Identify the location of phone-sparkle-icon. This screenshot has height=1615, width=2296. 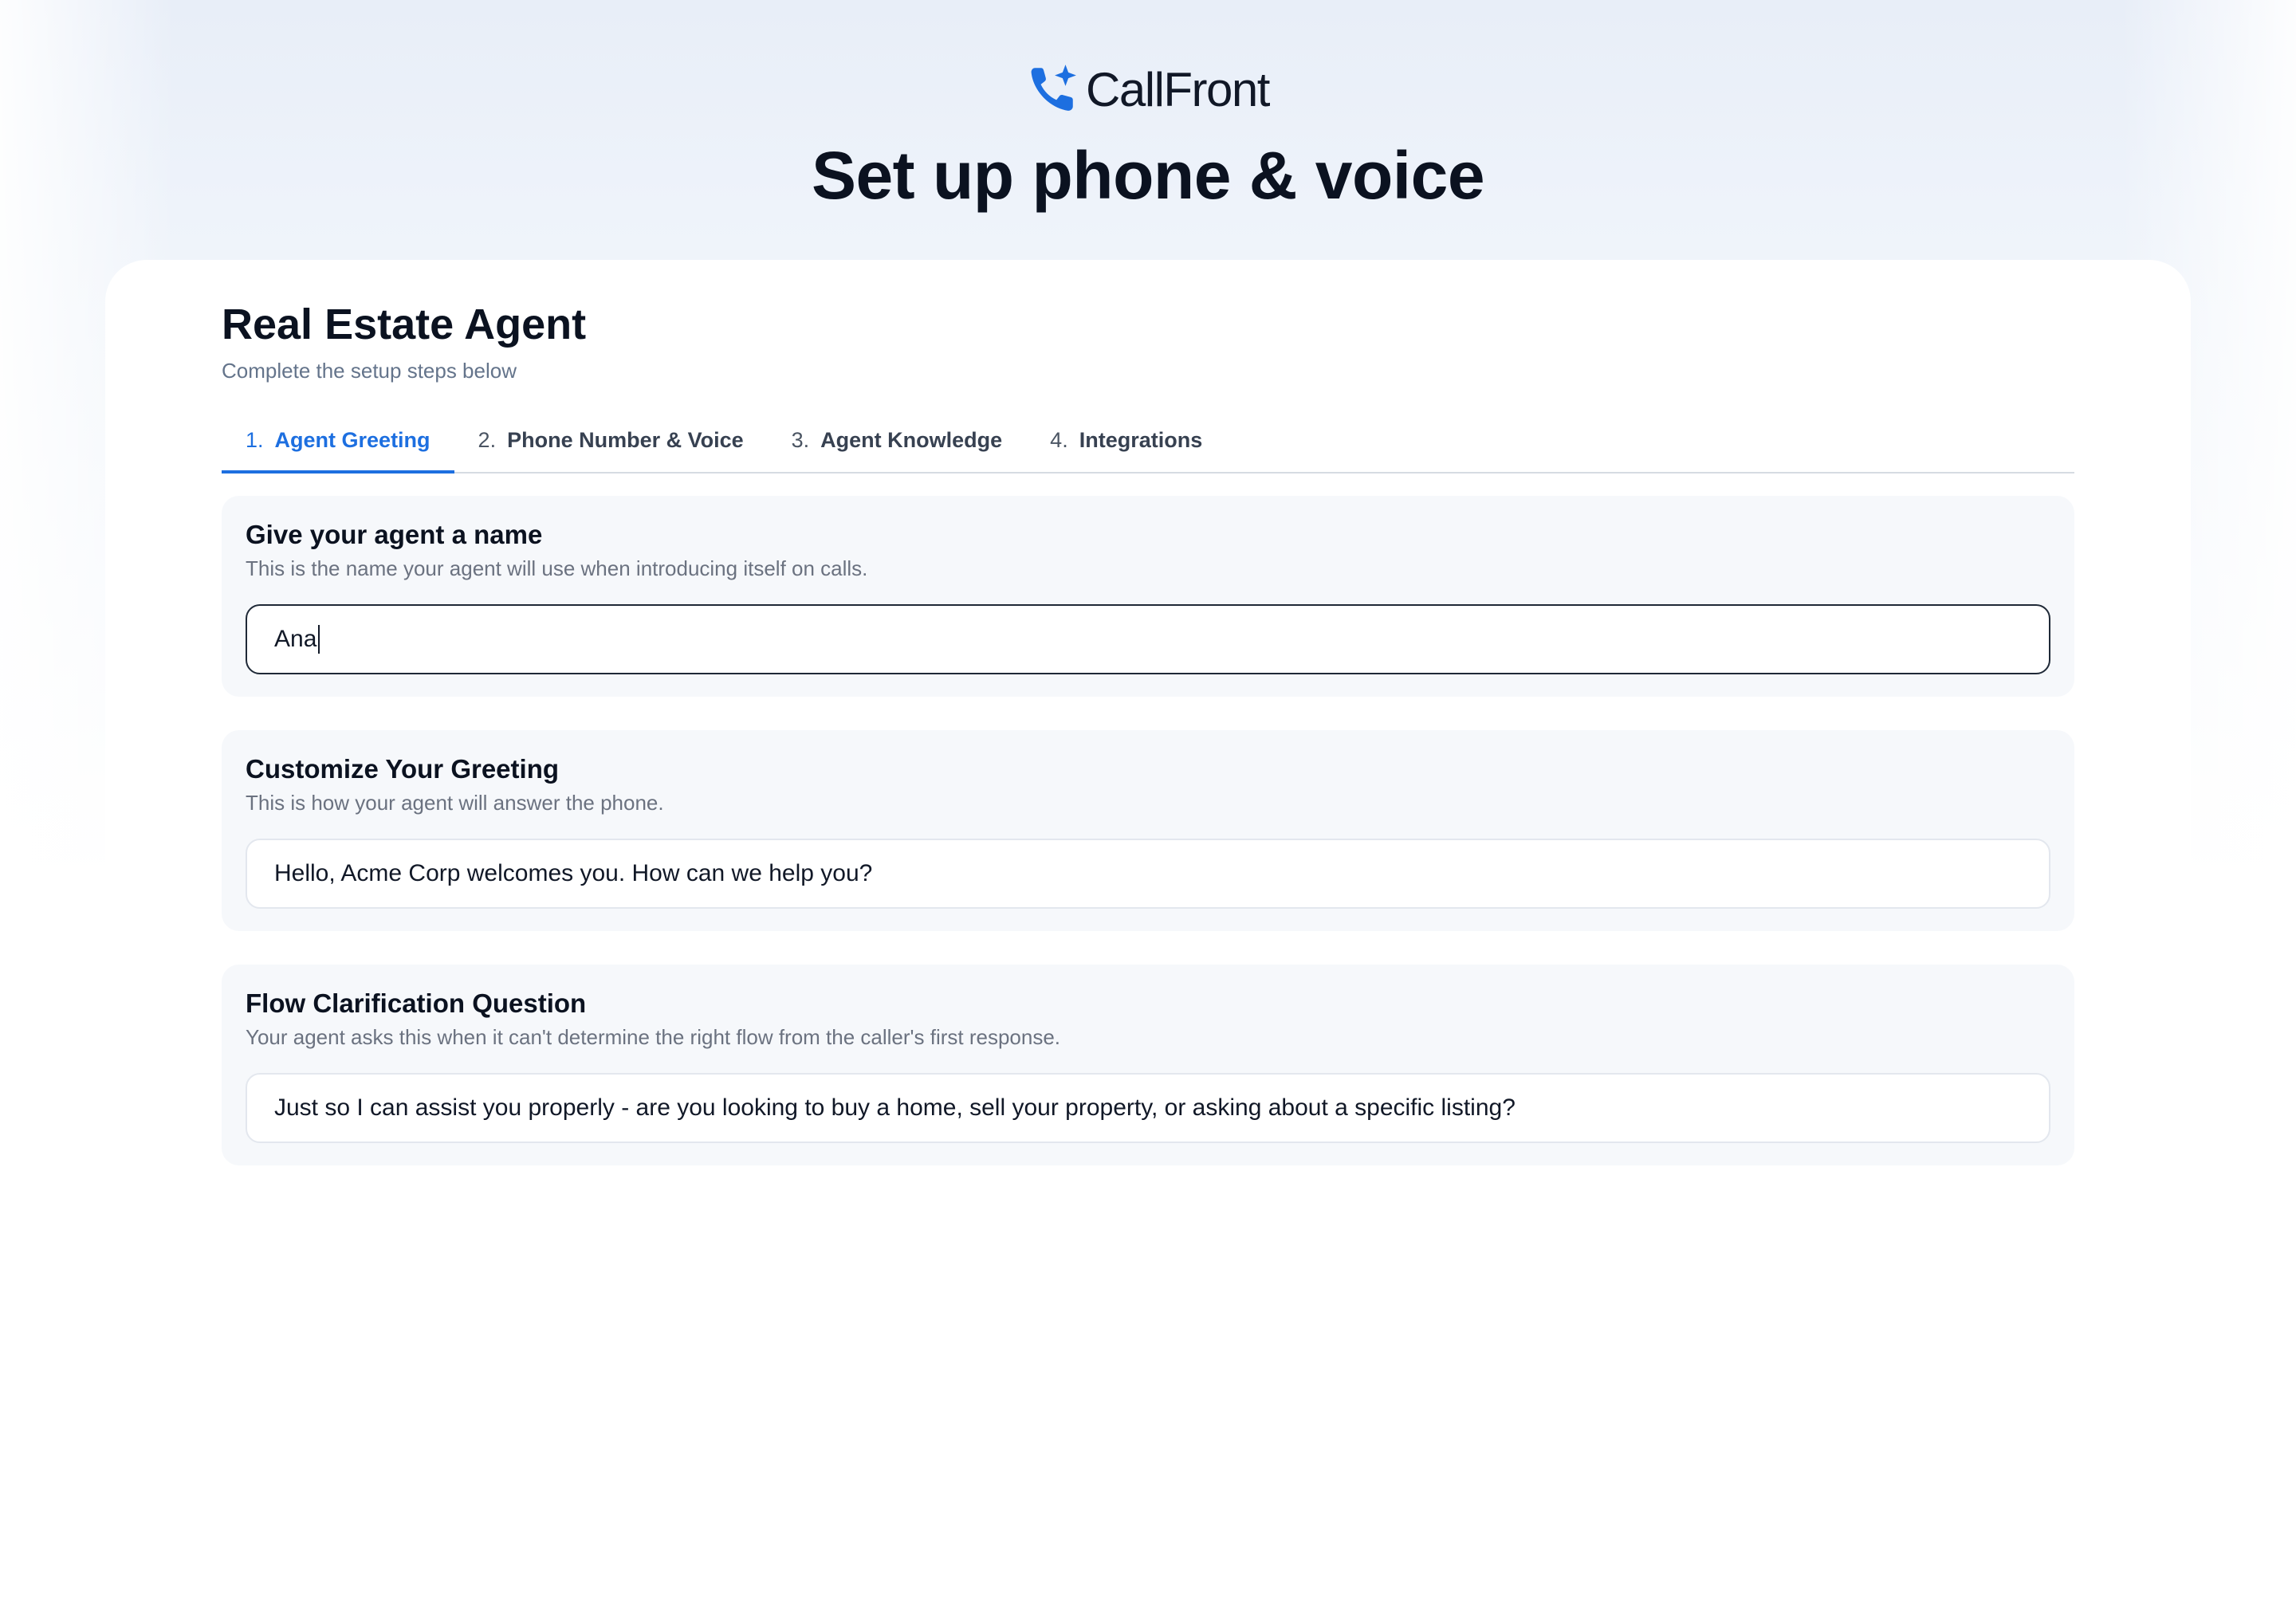
(1053, 88).